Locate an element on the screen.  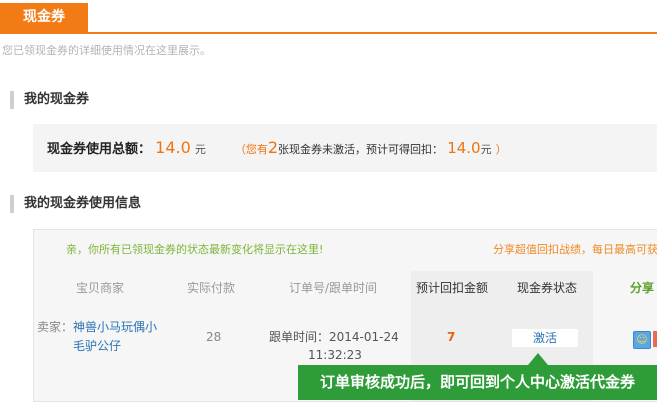
summary-middle: 张现金券未激活，预计可得回扣： is located at coordinates (361, 149).